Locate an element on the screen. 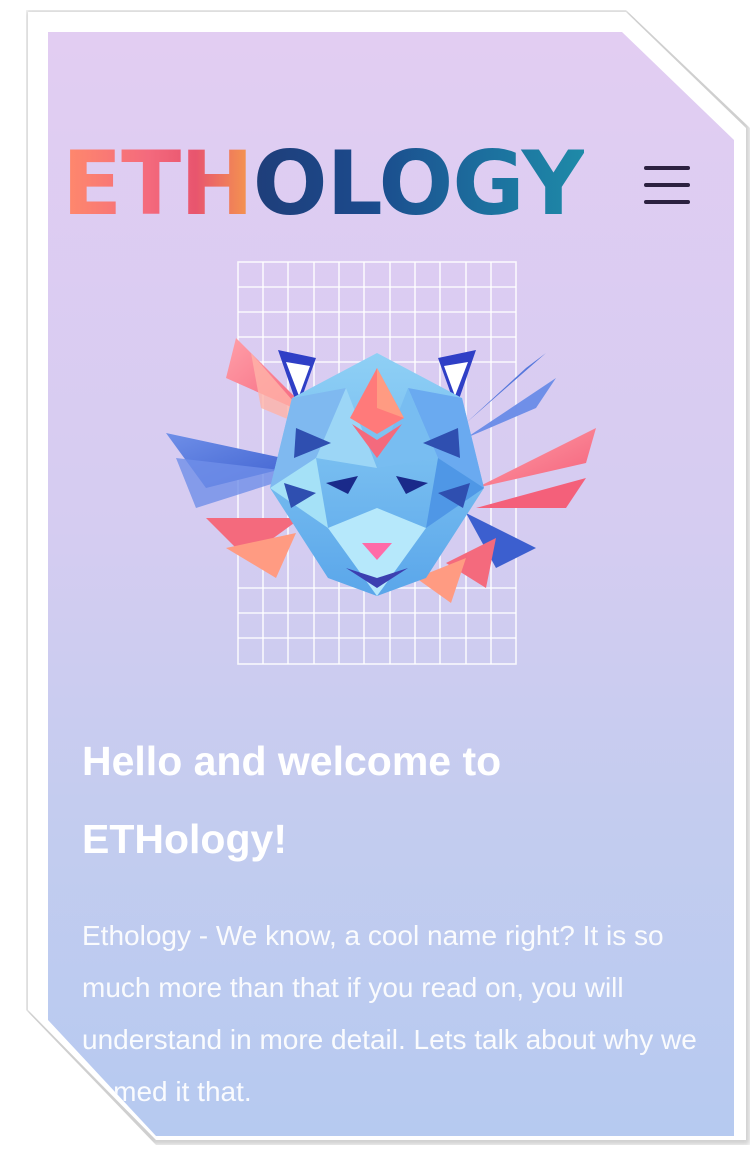 The image size is (750, 1149). welcome-headline: Hello and welcome to ETHology! is located at coordinates (292, 800).